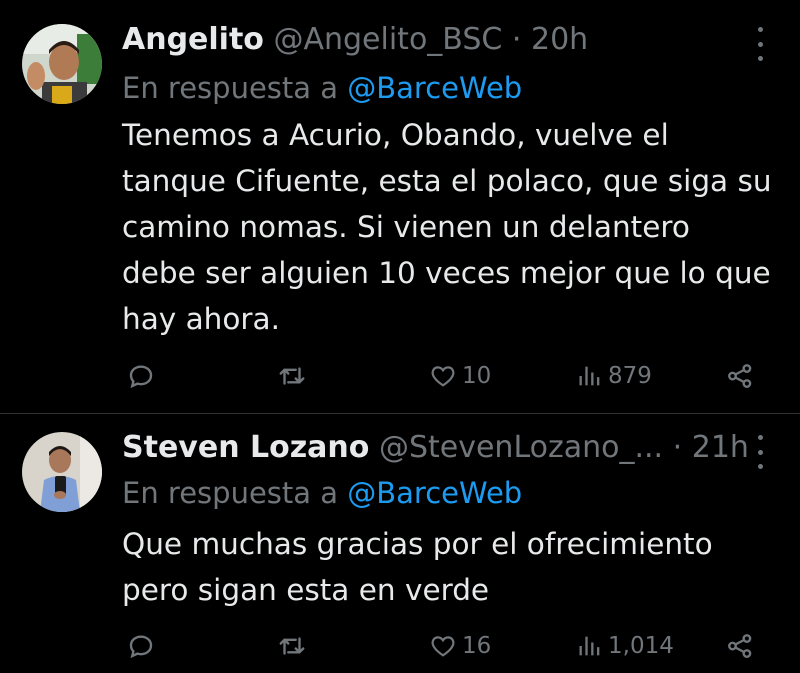  Describe the element at coordinates (641, 646) in the screenshot. I see `view-count: 1,014` at that location.